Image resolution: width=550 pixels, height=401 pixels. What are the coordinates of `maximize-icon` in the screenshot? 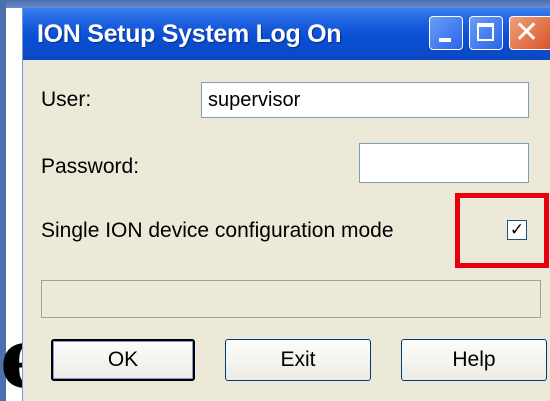 It's located at (485, 32).